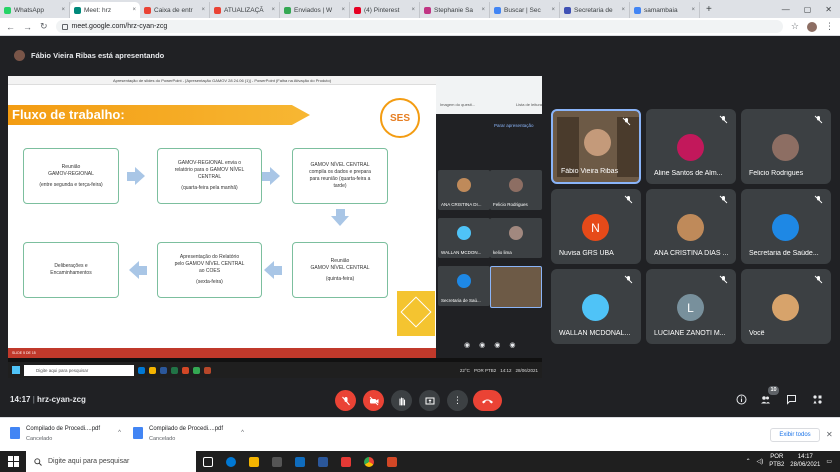  Describe the element at coordinates (175, 10) in the screenshot. I see `browser-tab: Caixa de entr ×` at that location.